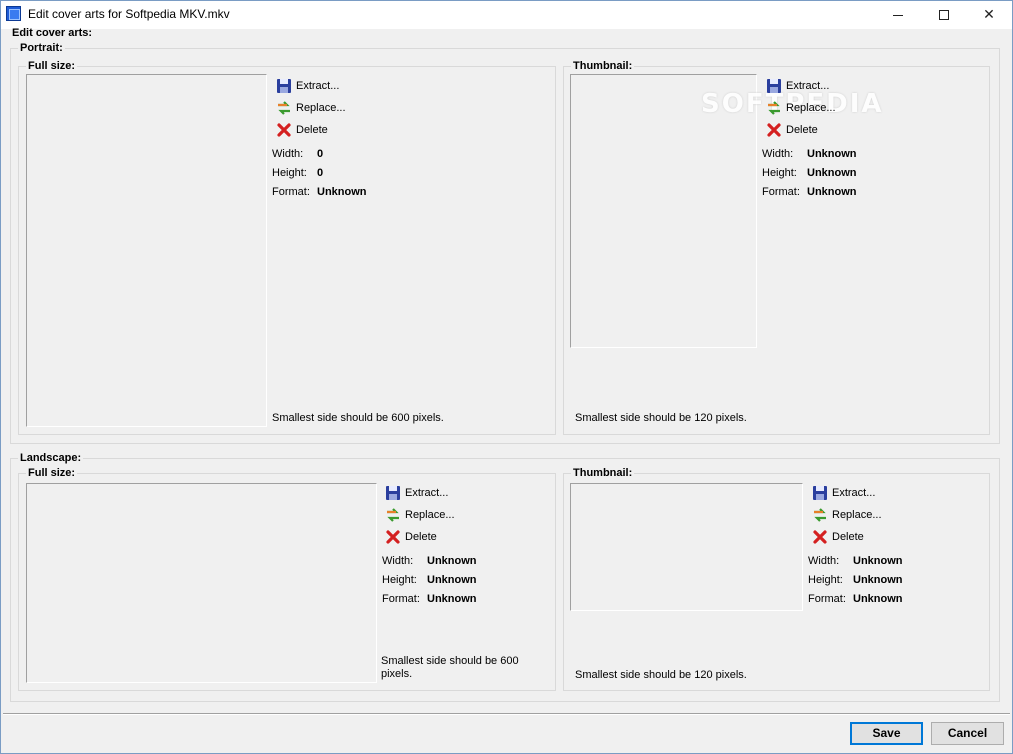  I want to click on landscape-thumb-delete-button: Delete, so click(838, 537).